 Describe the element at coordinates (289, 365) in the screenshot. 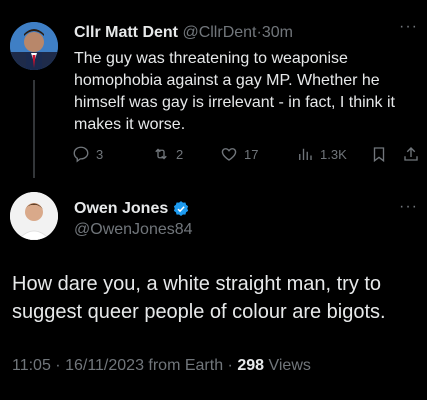

I see `tweet-views-label: Views` at that location.